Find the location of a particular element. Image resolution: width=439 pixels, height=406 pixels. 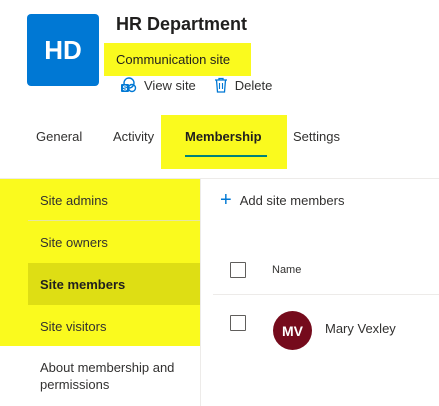

nav-divider is located at coordinates (200, 292).